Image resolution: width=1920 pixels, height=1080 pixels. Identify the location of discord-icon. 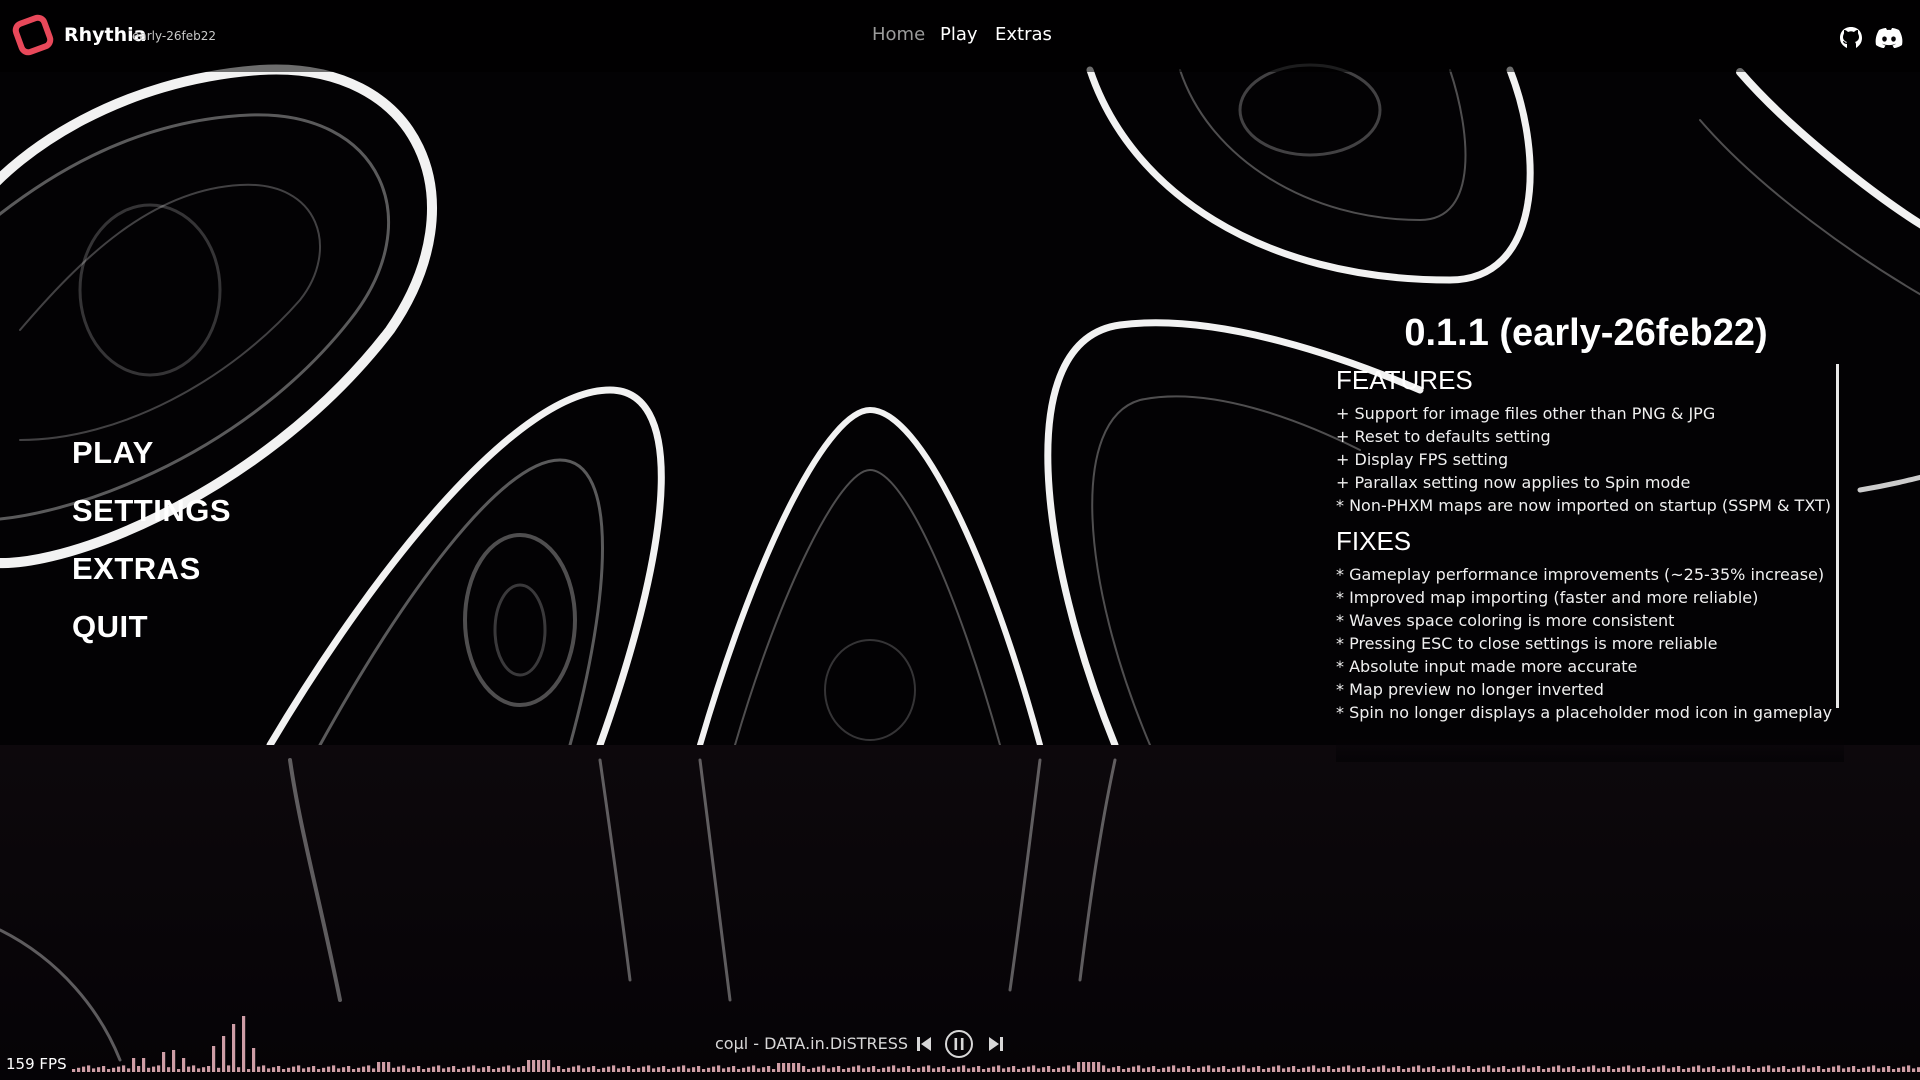
(1889, 38).